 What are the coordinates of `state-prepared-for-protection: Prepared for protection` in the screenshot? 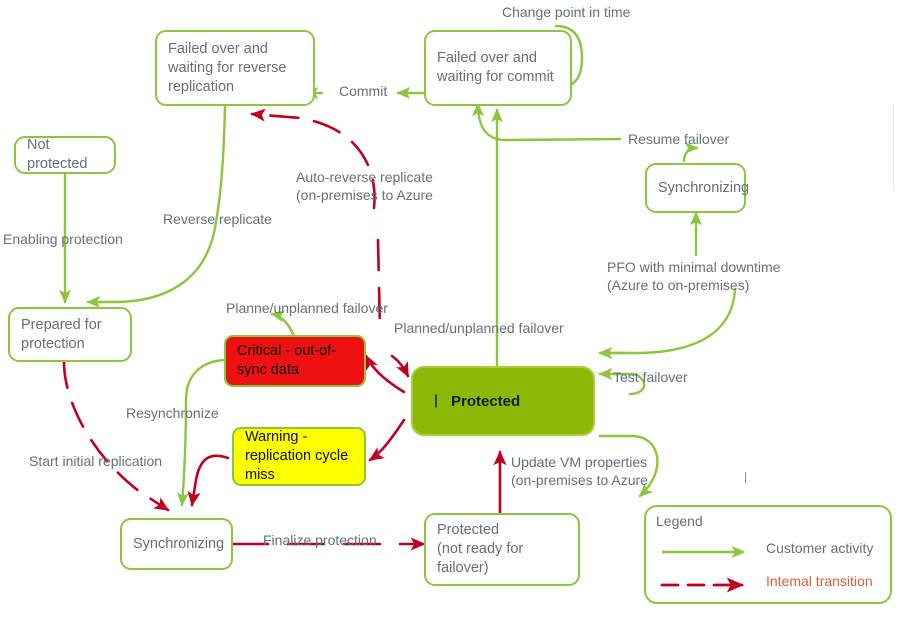 It's located at (70, 334).